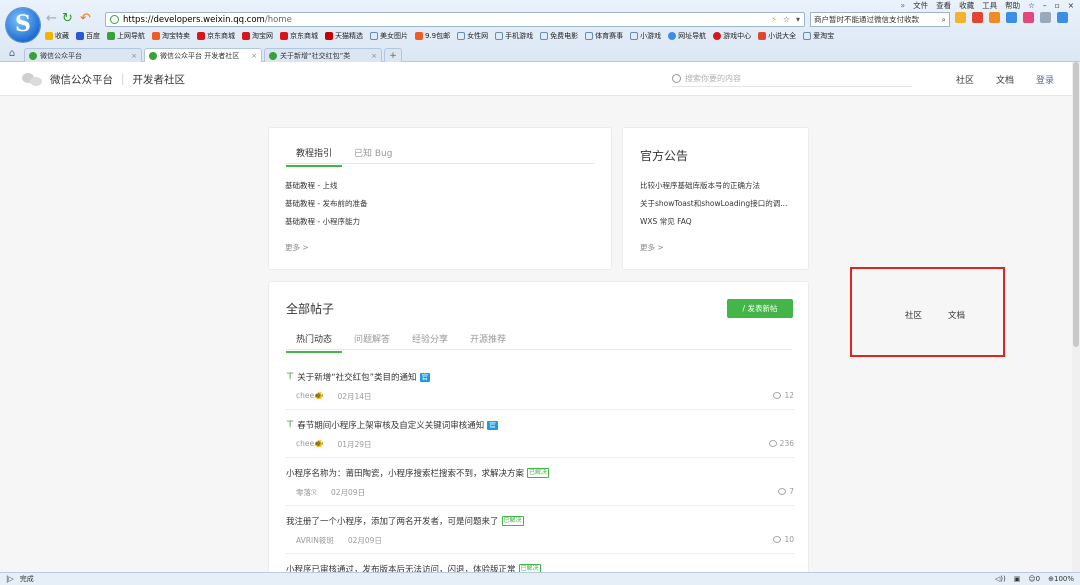 Image resolution: width=1080 pixels, height=585 pixels. I want to click on close-window-icon: ×, so click(1071, 5).